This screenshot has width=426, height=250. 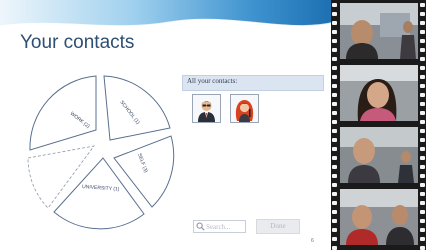 What do you see at coordinates (278, 226) in the screenshot?
I see `done-button: Done` at bounding box center [278, 226].